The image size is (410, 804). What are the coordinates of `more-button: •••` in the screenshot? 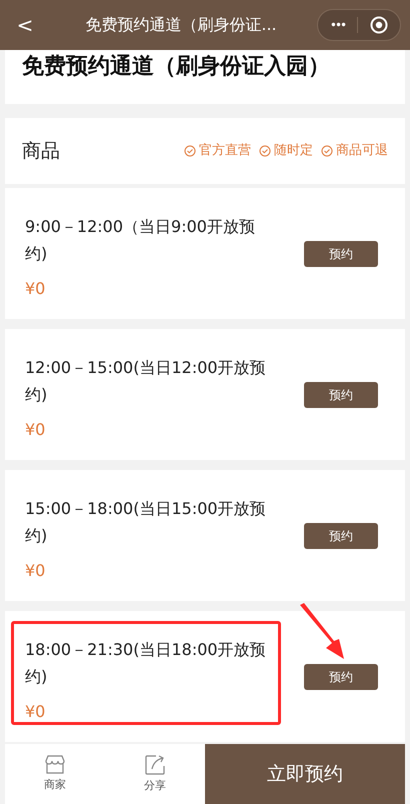 It's located at (337, 25).